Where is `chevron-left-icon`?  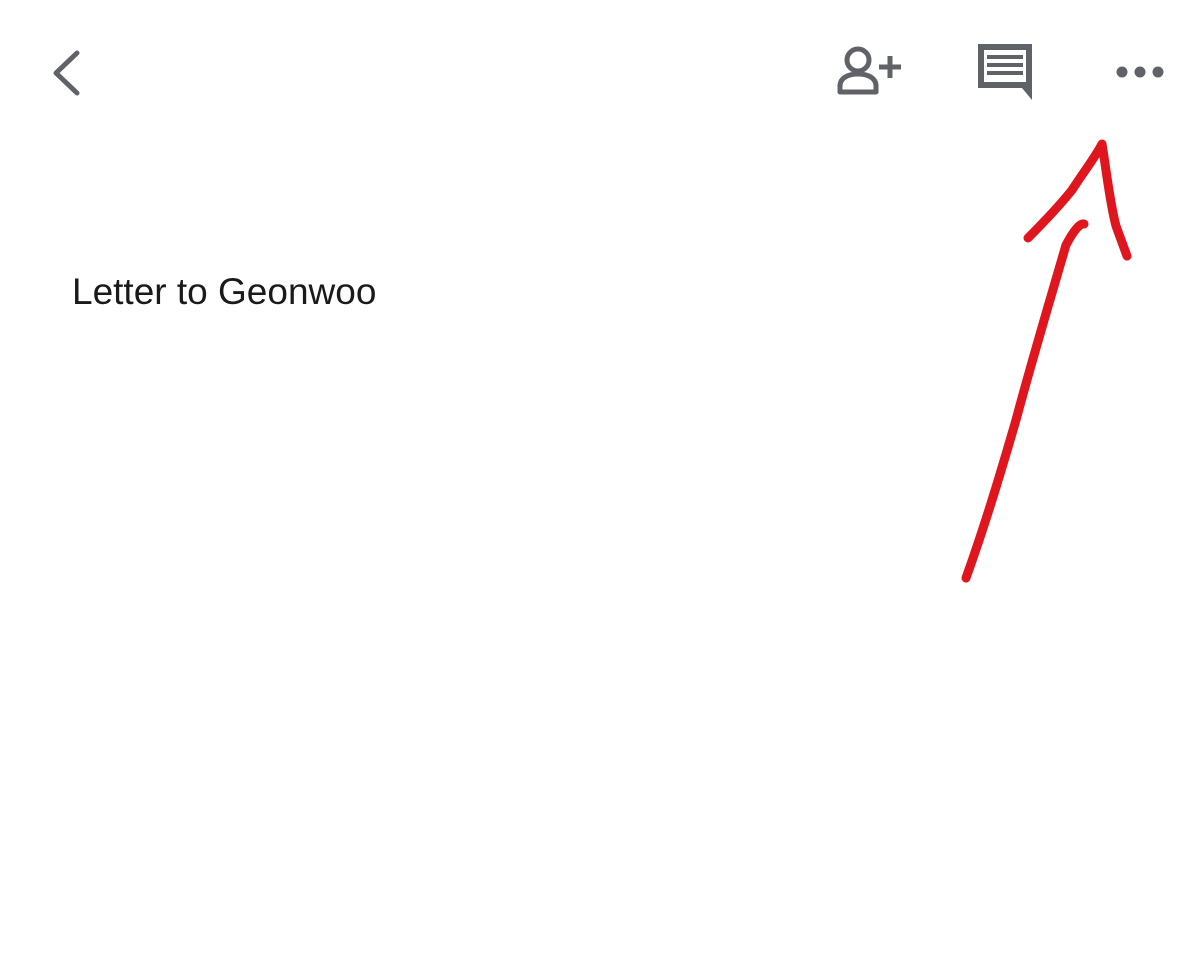
chevron-left-icon is located at coordinates (66, 73).